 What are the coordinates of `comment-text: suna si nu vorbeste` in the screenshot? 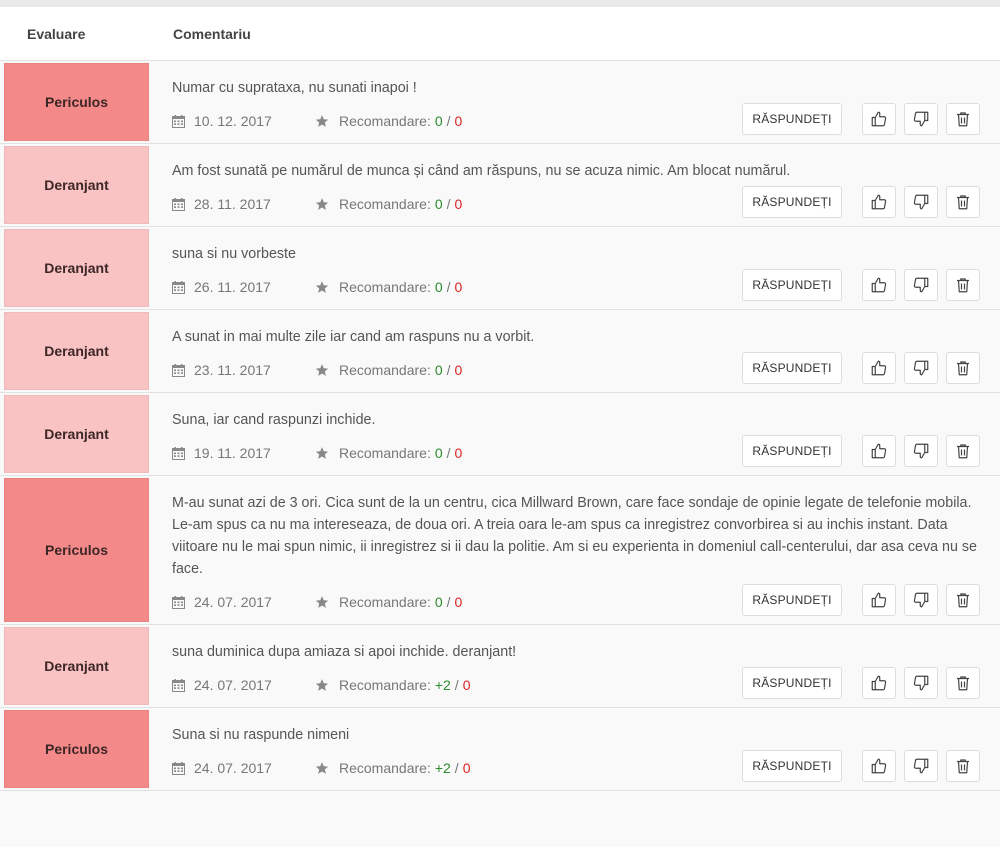 It's located at (234, 254).